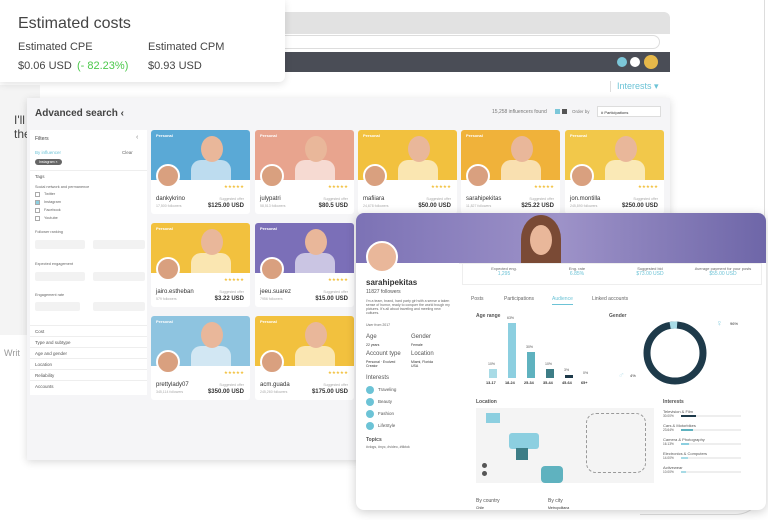 This screenshot has height=520, width=768. What do you see at coordinates (170, 199) in the screenshot?
I see `card-name: dankykrino` at bounding box center [170, 199].